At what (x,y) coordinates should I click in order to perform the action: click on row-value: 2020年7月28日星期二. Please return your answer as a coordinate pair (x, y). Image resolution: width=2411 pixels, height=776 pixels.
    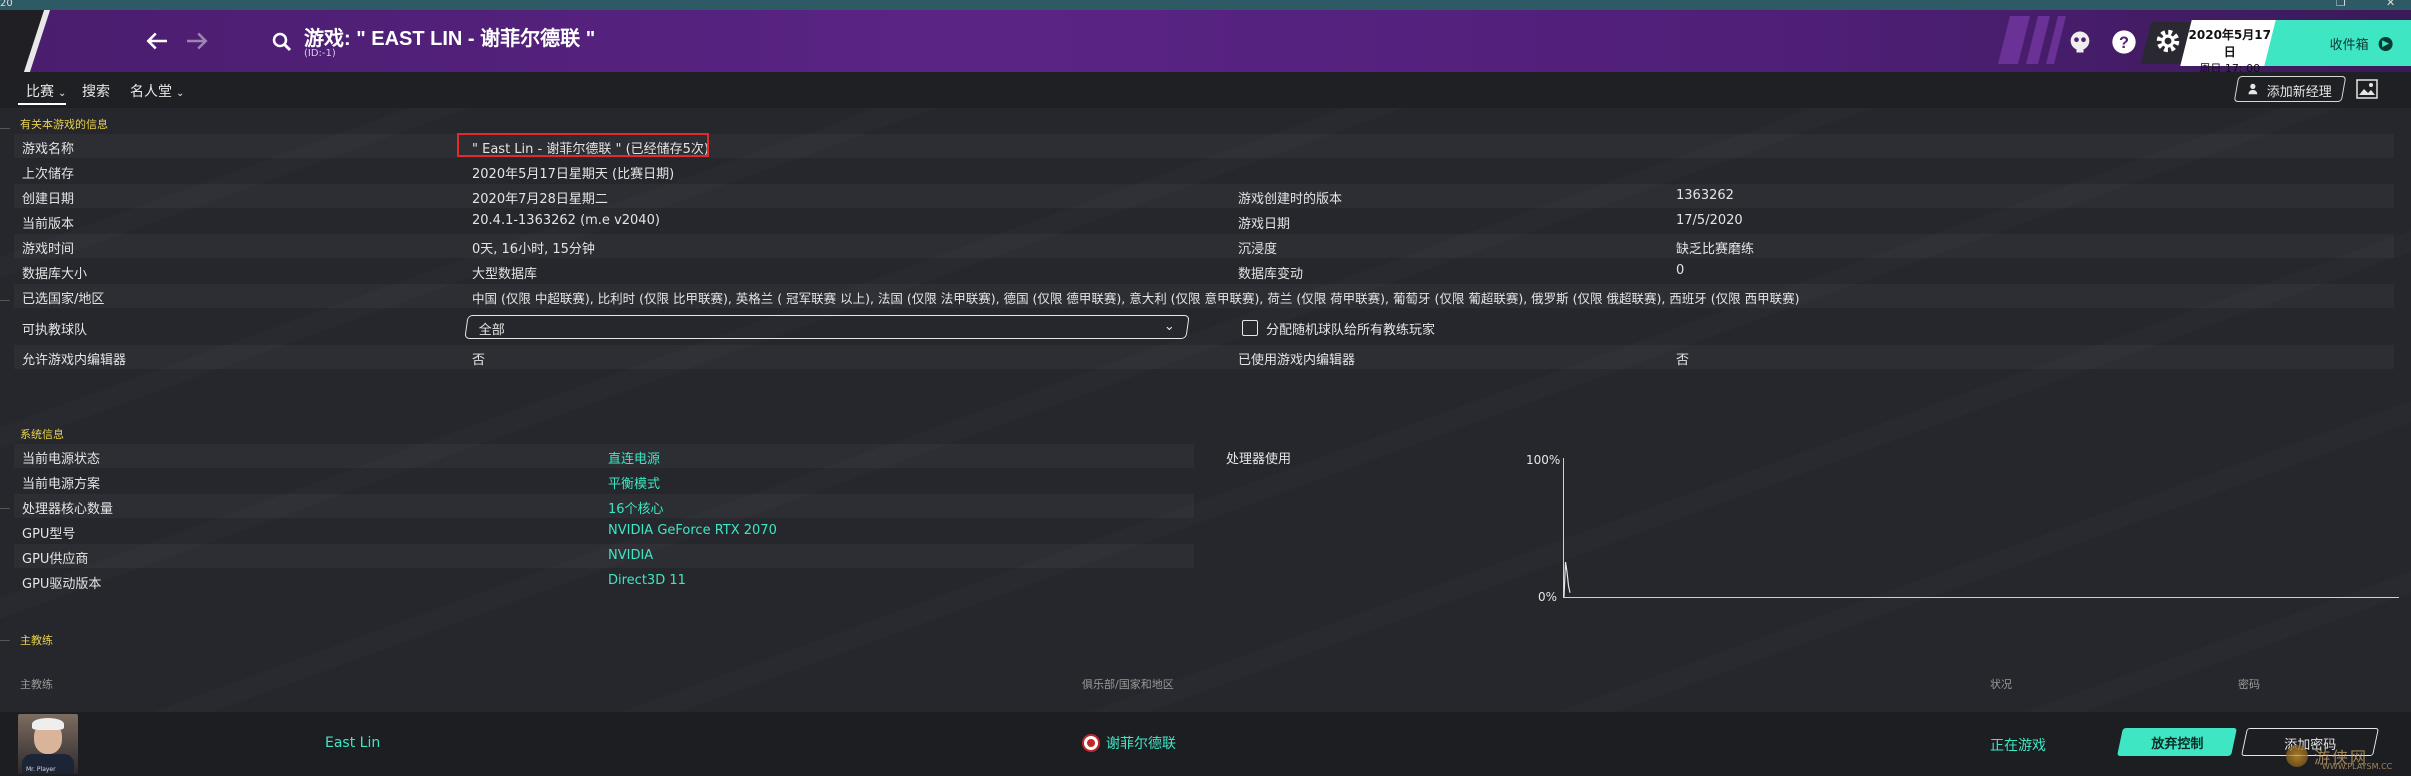
    Looking at the image, I should click on (540, 199).